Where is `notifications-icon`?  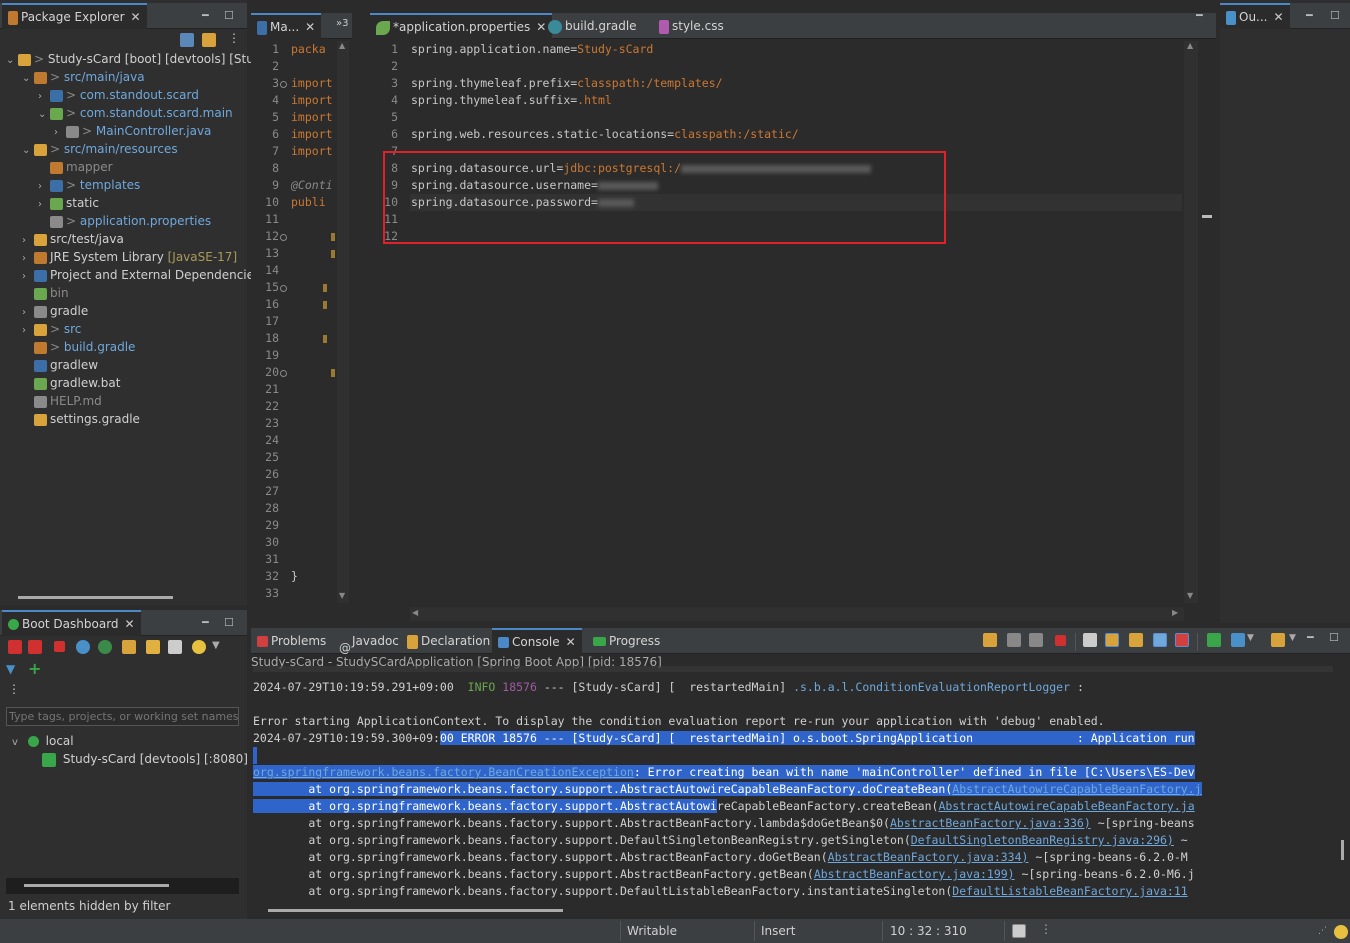
notifications-icon is located at coordinates (1341, 932).